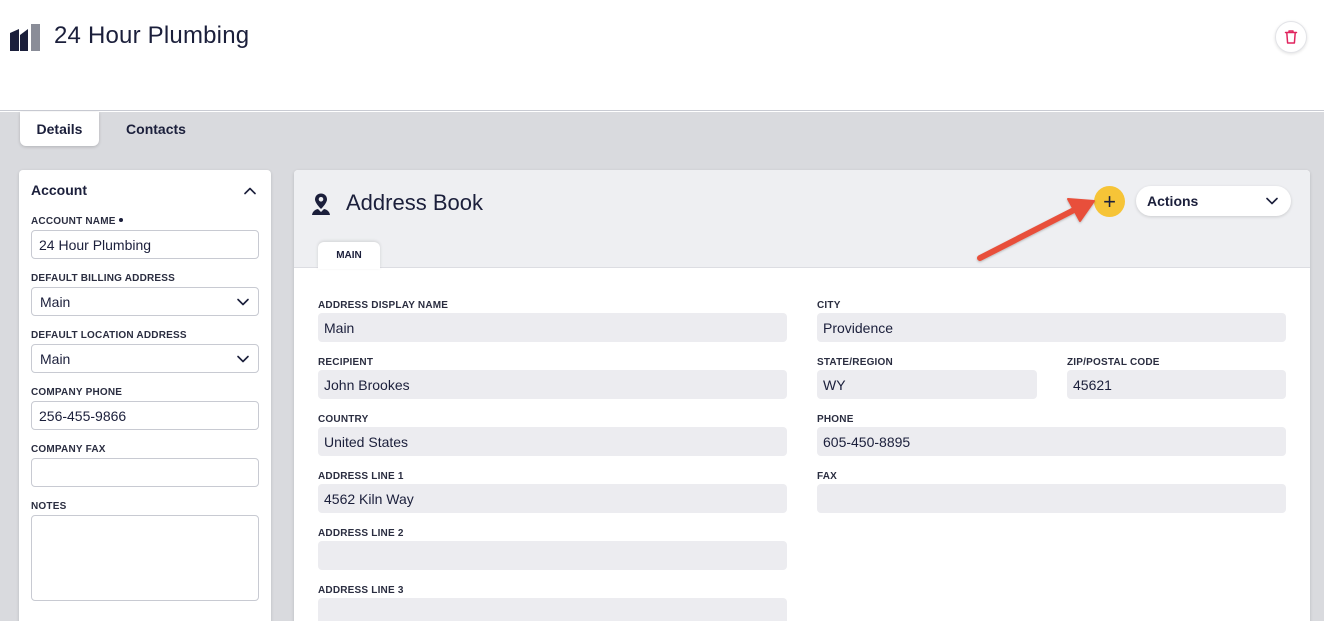  Describe the element at coordinates (552, 498) in the screenshot. I see `address-line-1-field: 4562 Kiln Way` at that location.